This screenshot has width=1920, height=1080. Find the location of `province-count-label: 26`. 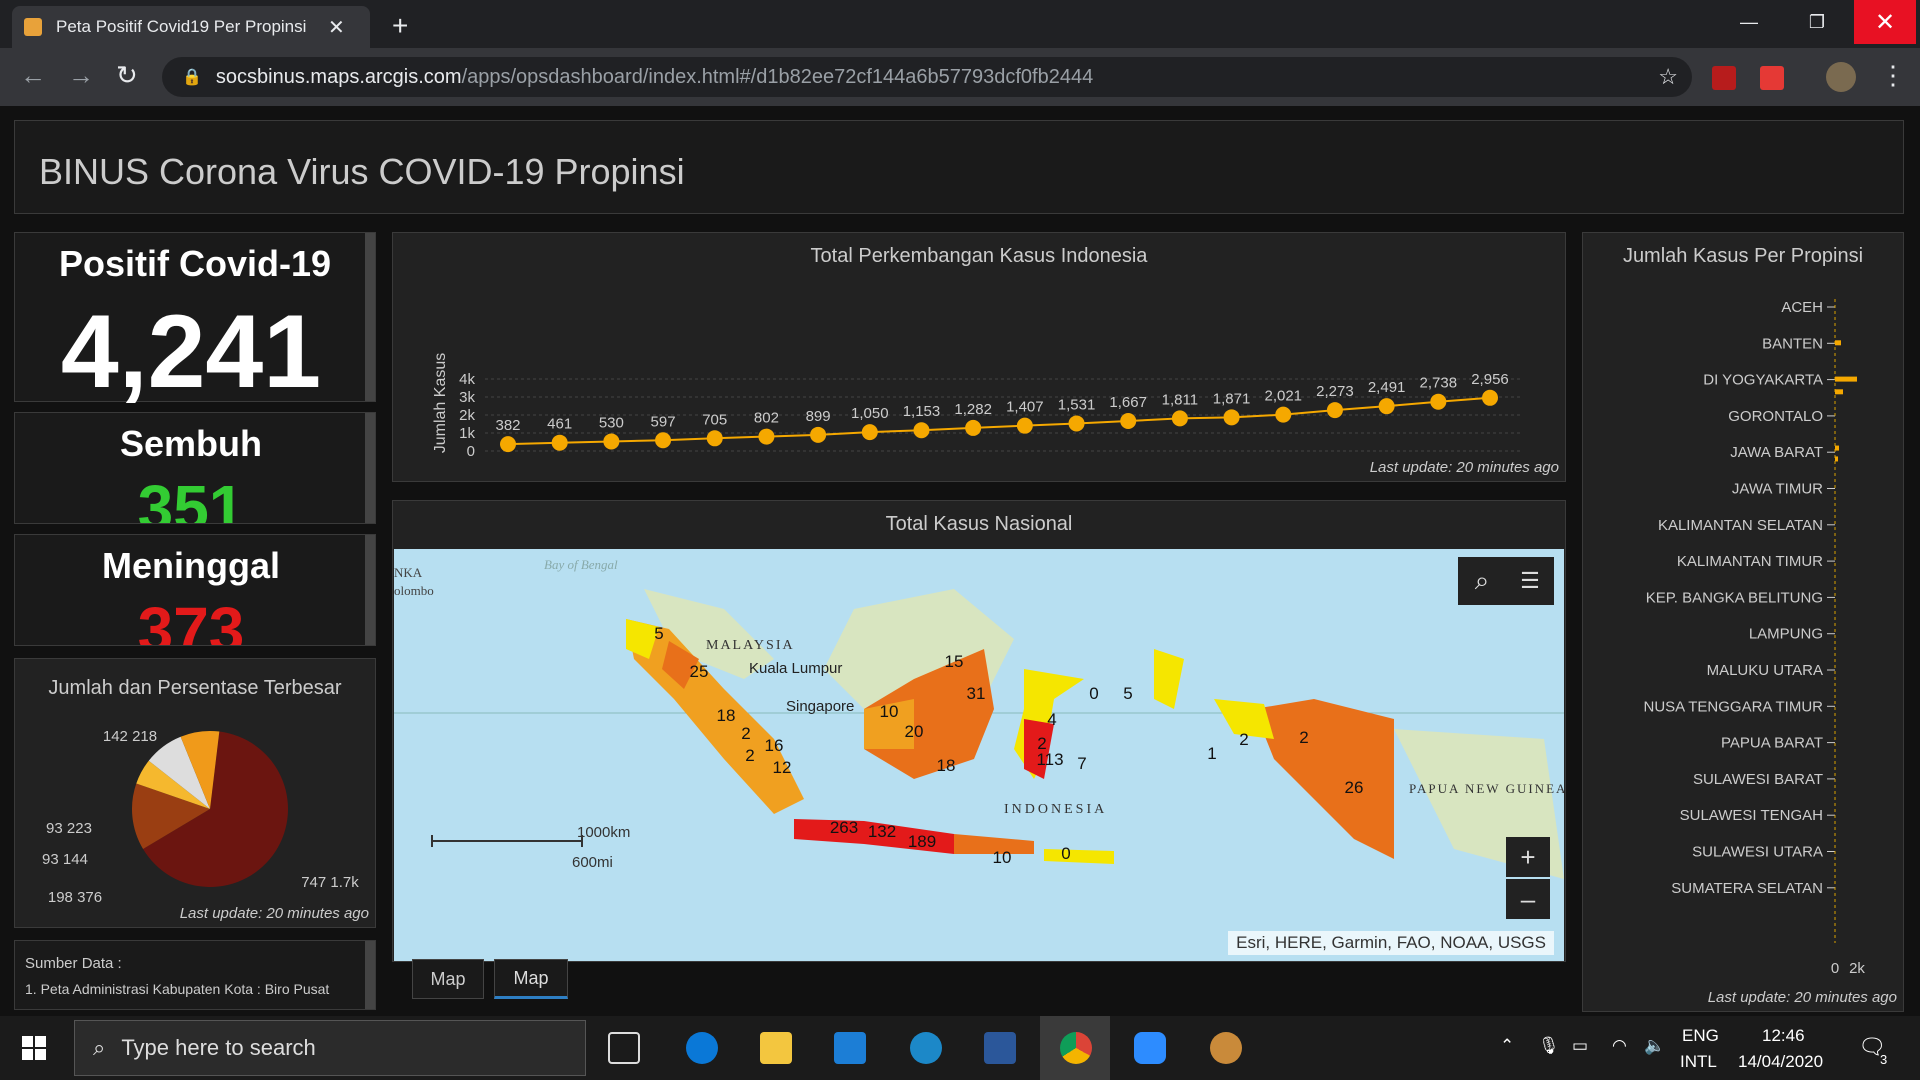

province-count-label: 26 is located at coordinates (1354, 787).